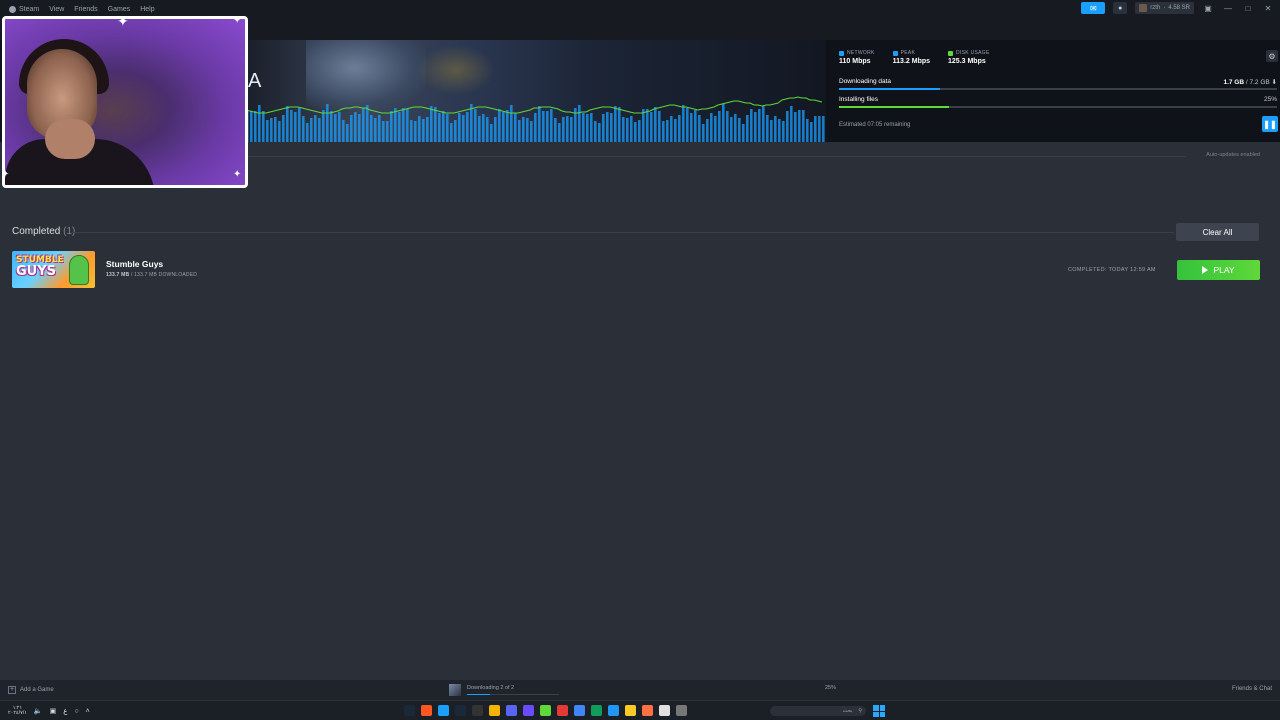  What do you see at coordinates (1112, 270) in the screenshot?
I see `completed-timestamp: COMPLETED: TODAY 12:59 AM` at bounding box center [1112, 270].